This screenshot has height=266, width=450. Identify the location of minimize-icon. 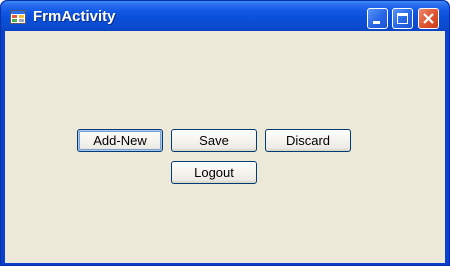
(376, 22).